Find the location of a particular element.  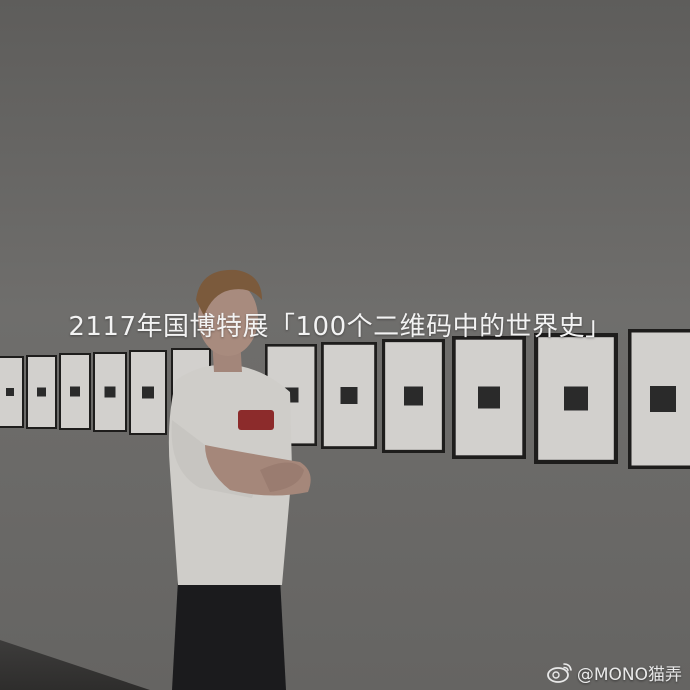

watermark-handle: @MONO猫弄 is located at coordinates (629, 674).